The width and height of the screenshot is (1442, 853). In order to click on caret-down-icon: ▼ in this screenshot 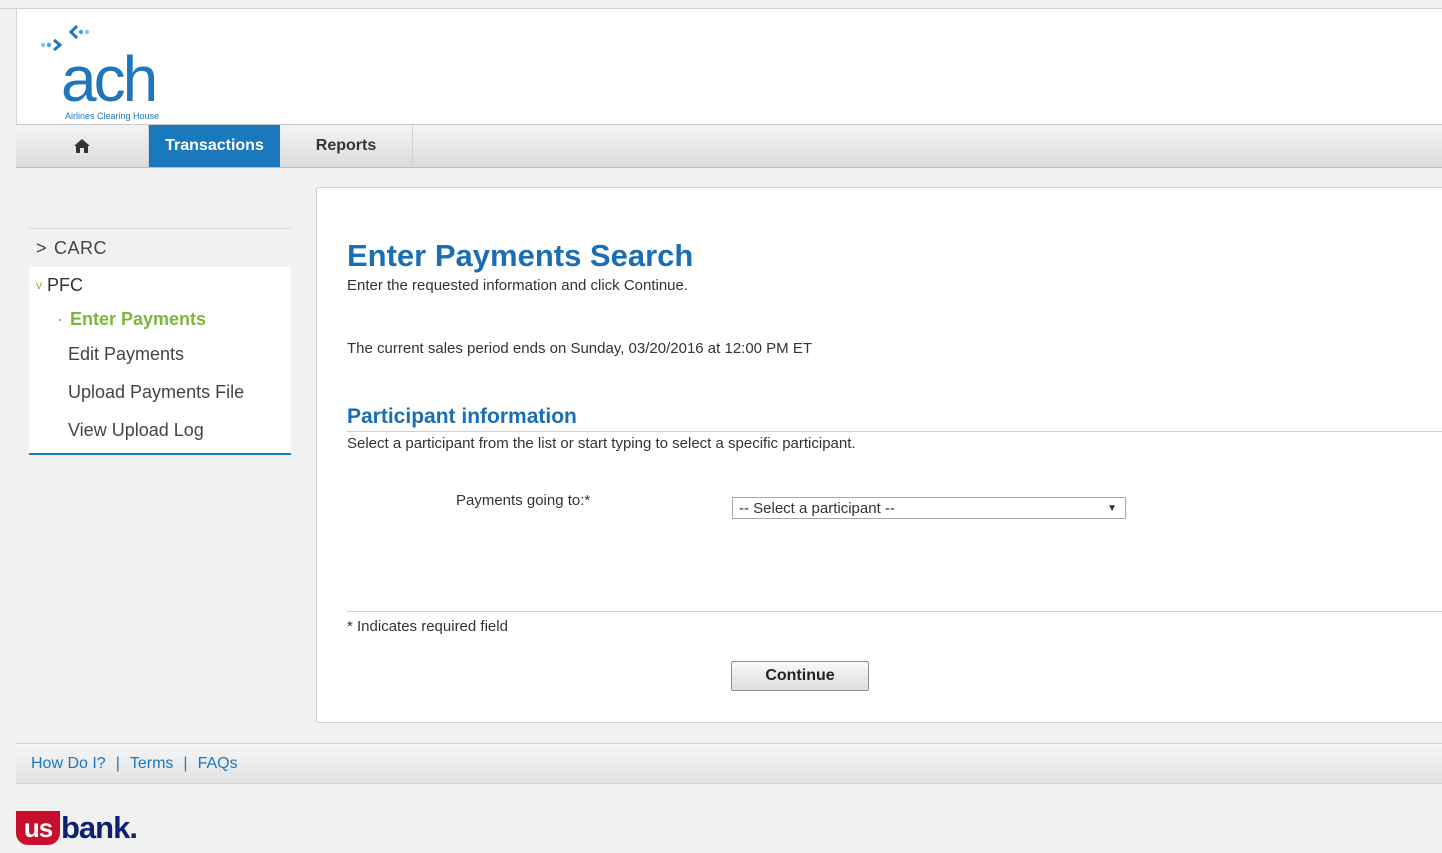, I will do `click(1112, 508)`.